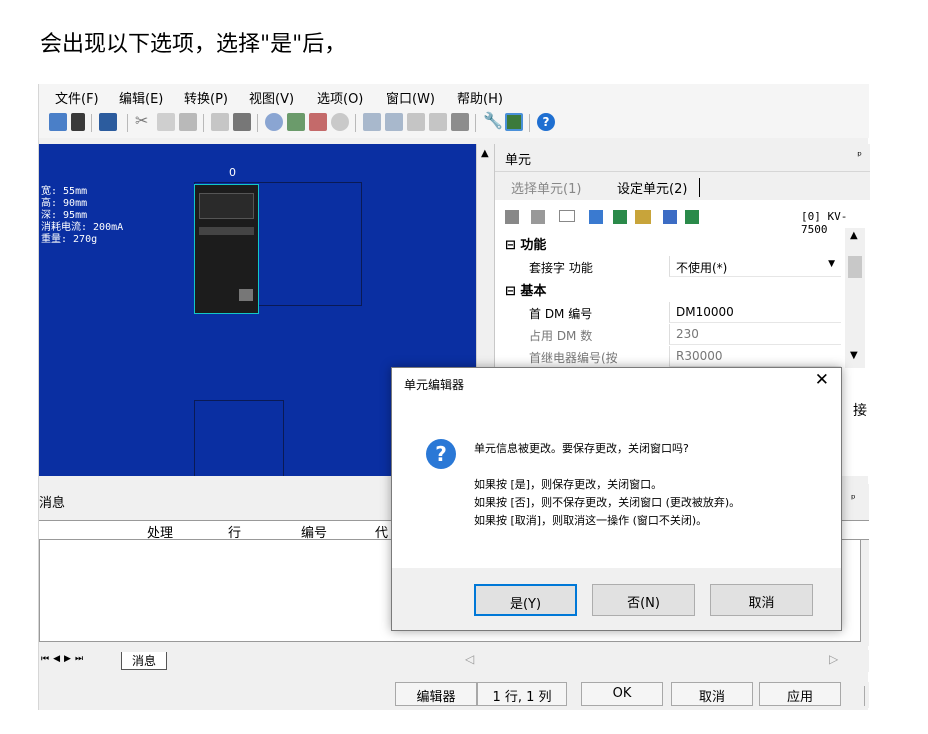 The image size is (928, 734). What do you see at coordinates (226, 231) in the screenshot?
I see `module-port` at bounding box center [226, 231].